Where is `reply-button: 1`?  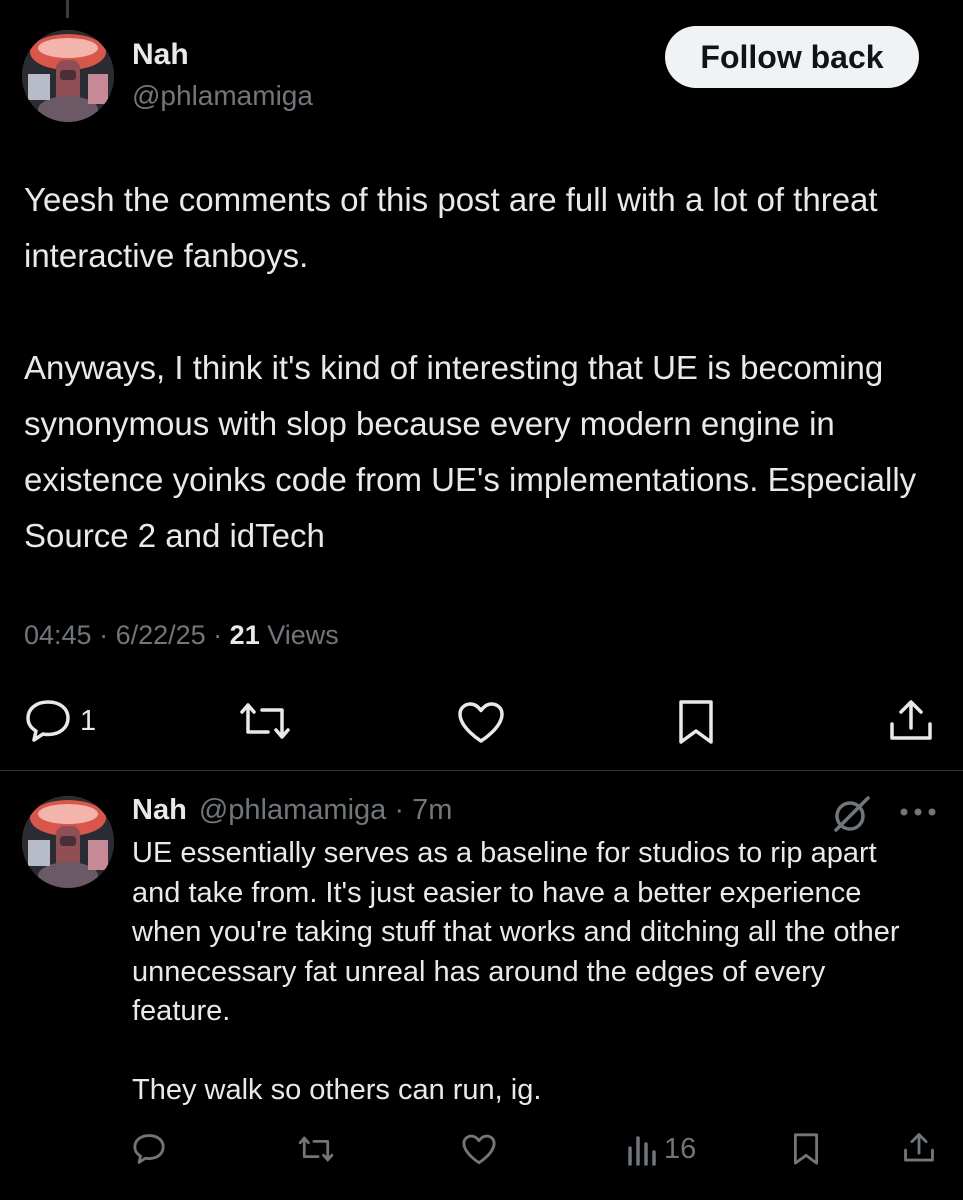
reply-button: 1 is located at coordinates (60, 721).